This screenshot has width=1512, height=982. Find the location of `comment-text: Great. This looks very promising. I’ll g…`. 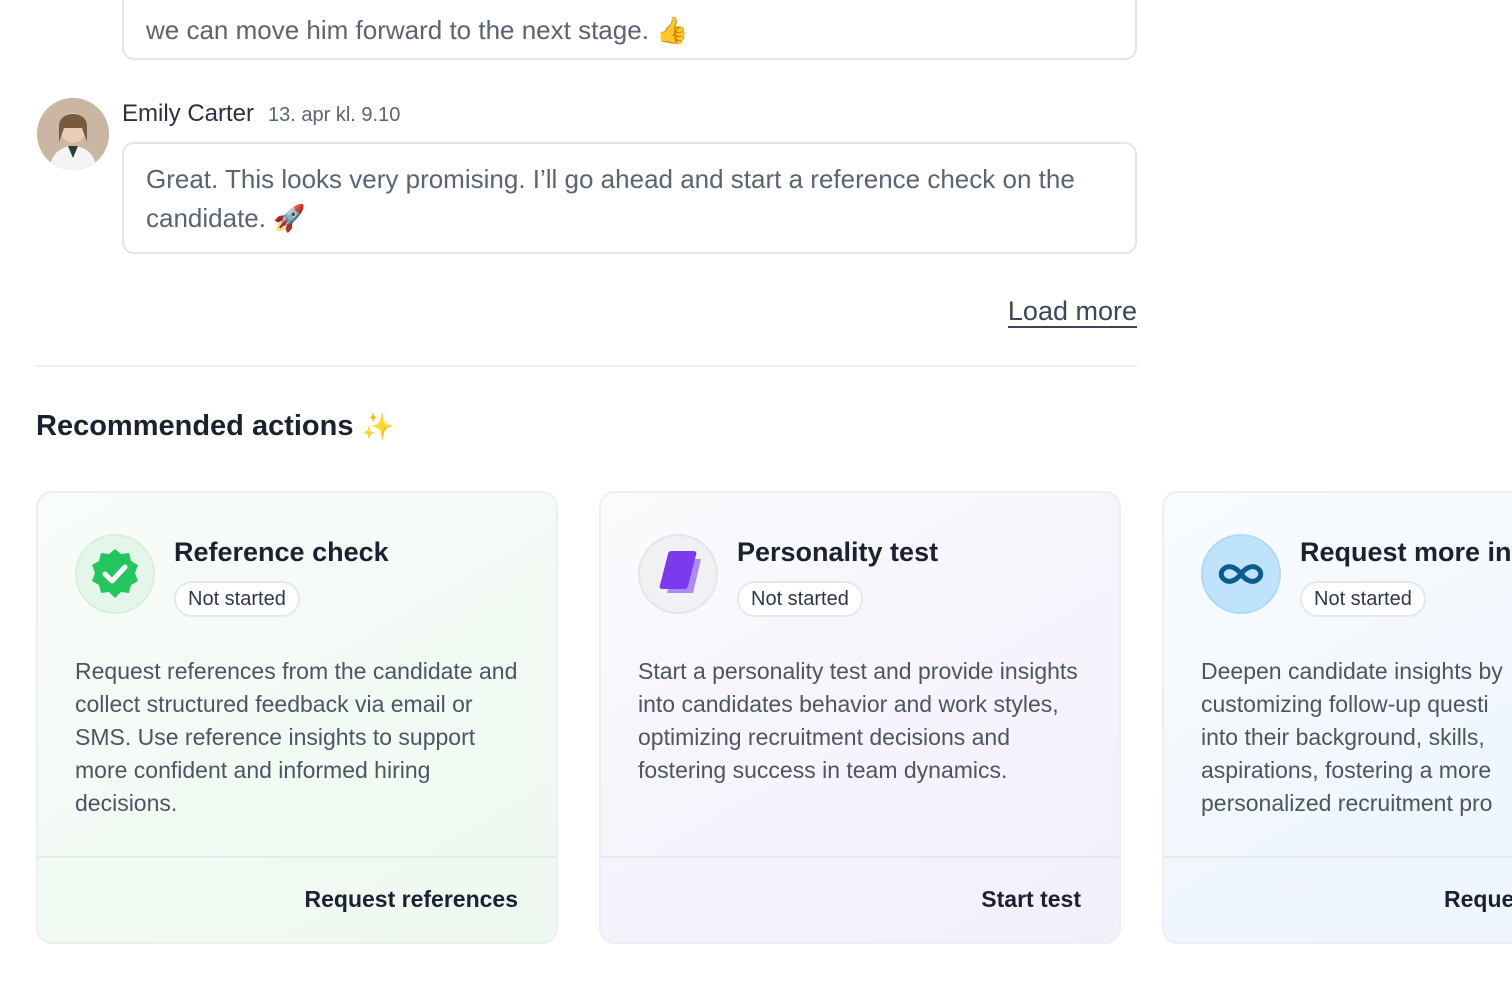

comment-text: Great. This looks very promising. I’ll g… is located at coordinates (610, 198).